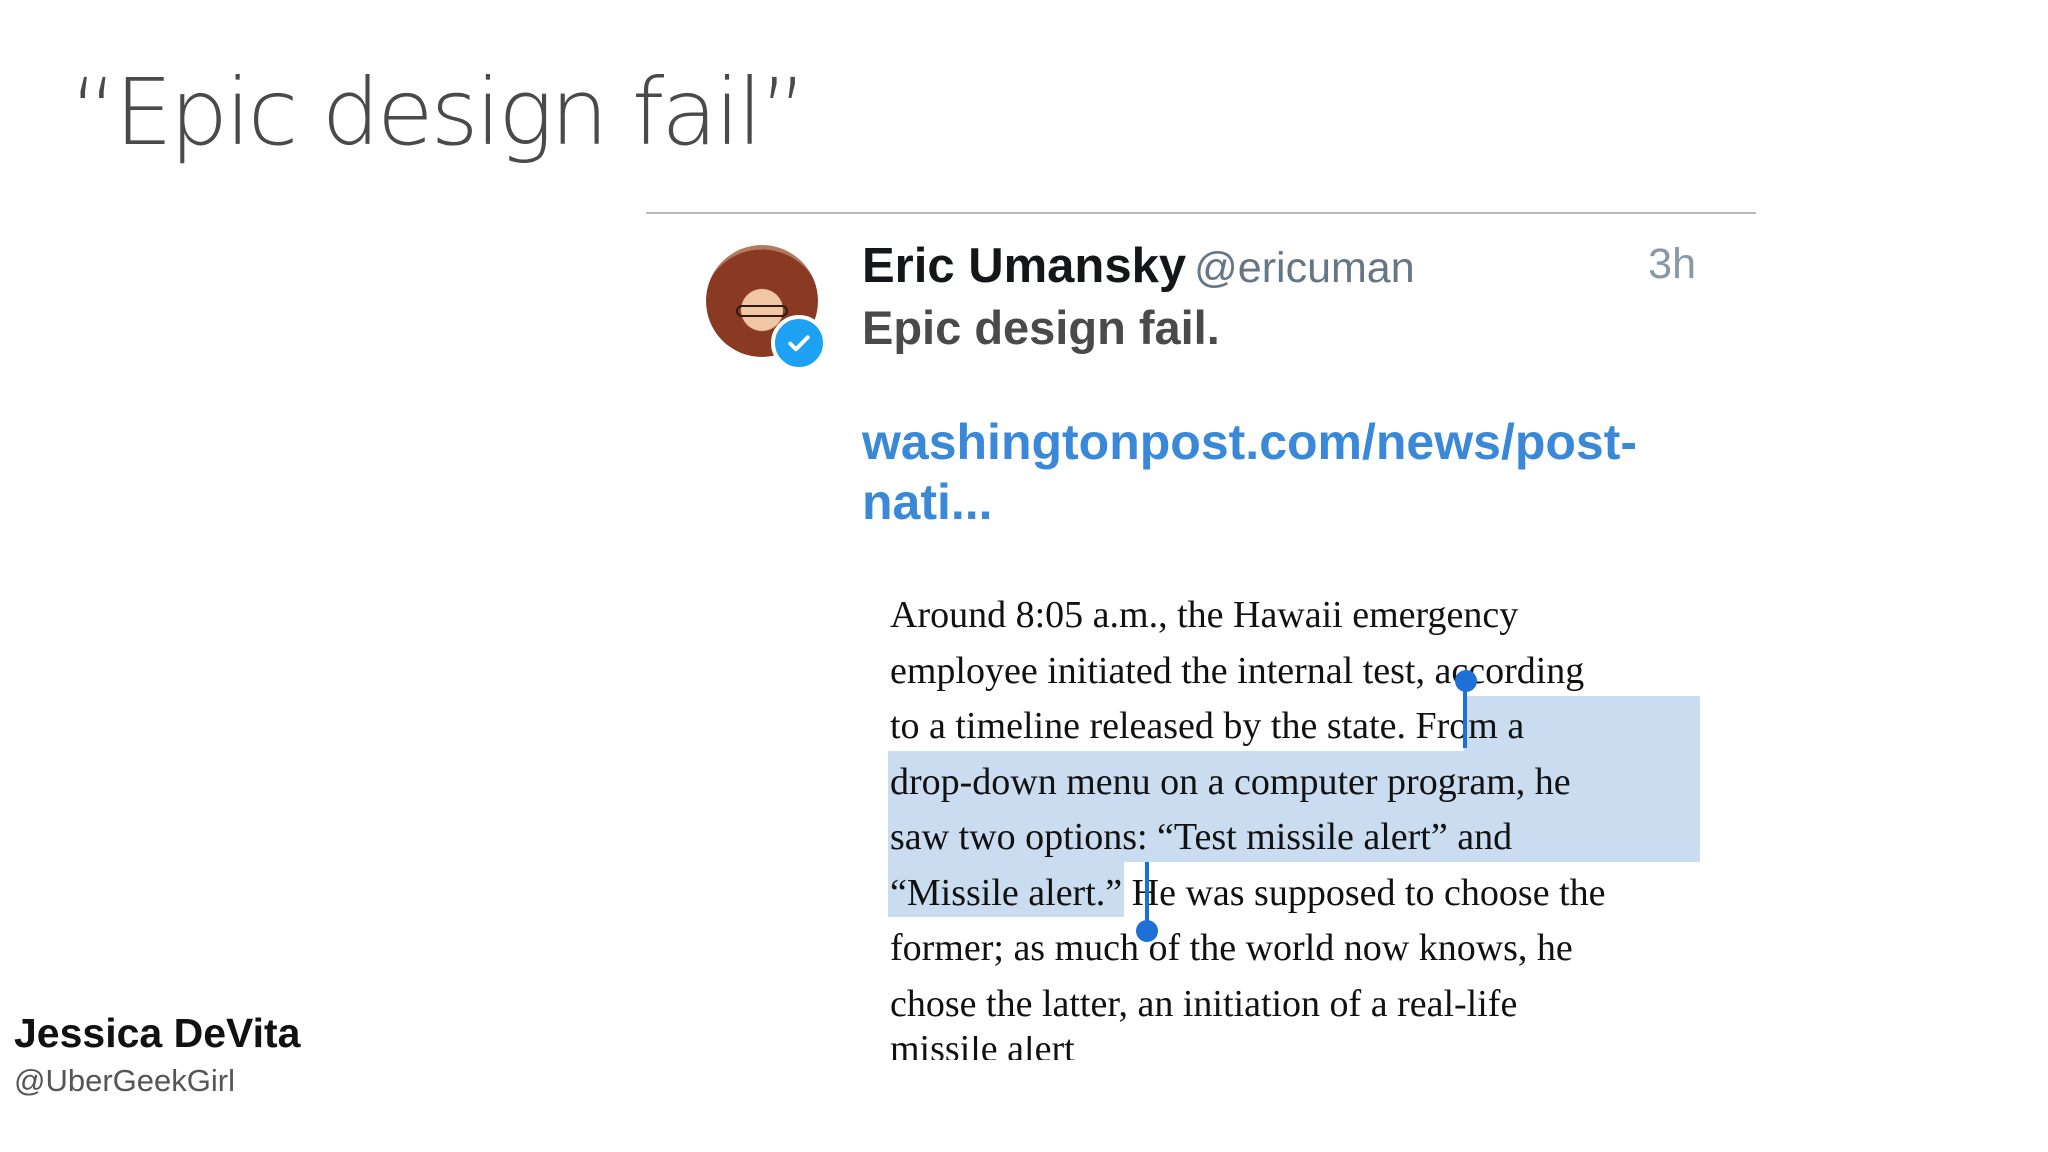 This screenshot has width=2048, height=1152. What do you see at coordinates (1470, 726) in the screenshot?
I see `selected-text: From a` at bounding box center [1470, 726].